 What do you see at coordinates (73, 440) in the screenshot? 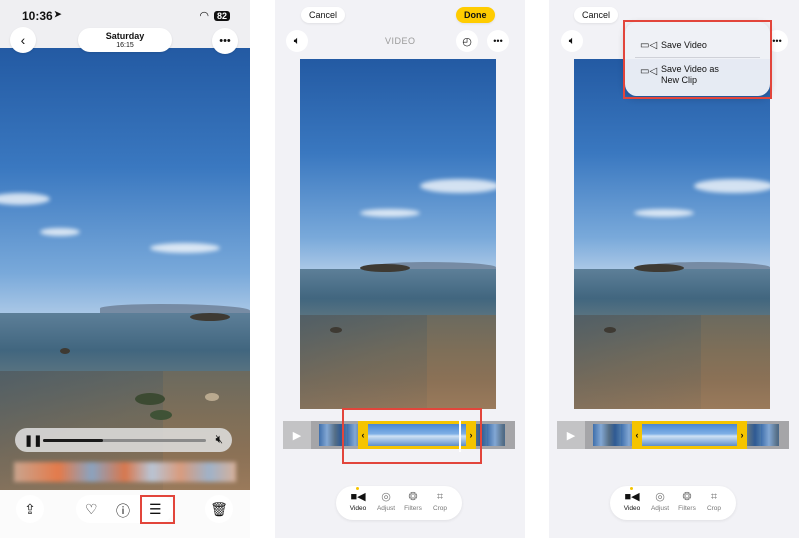
I see `scrubber-progress` at bounding box center [73, 440].